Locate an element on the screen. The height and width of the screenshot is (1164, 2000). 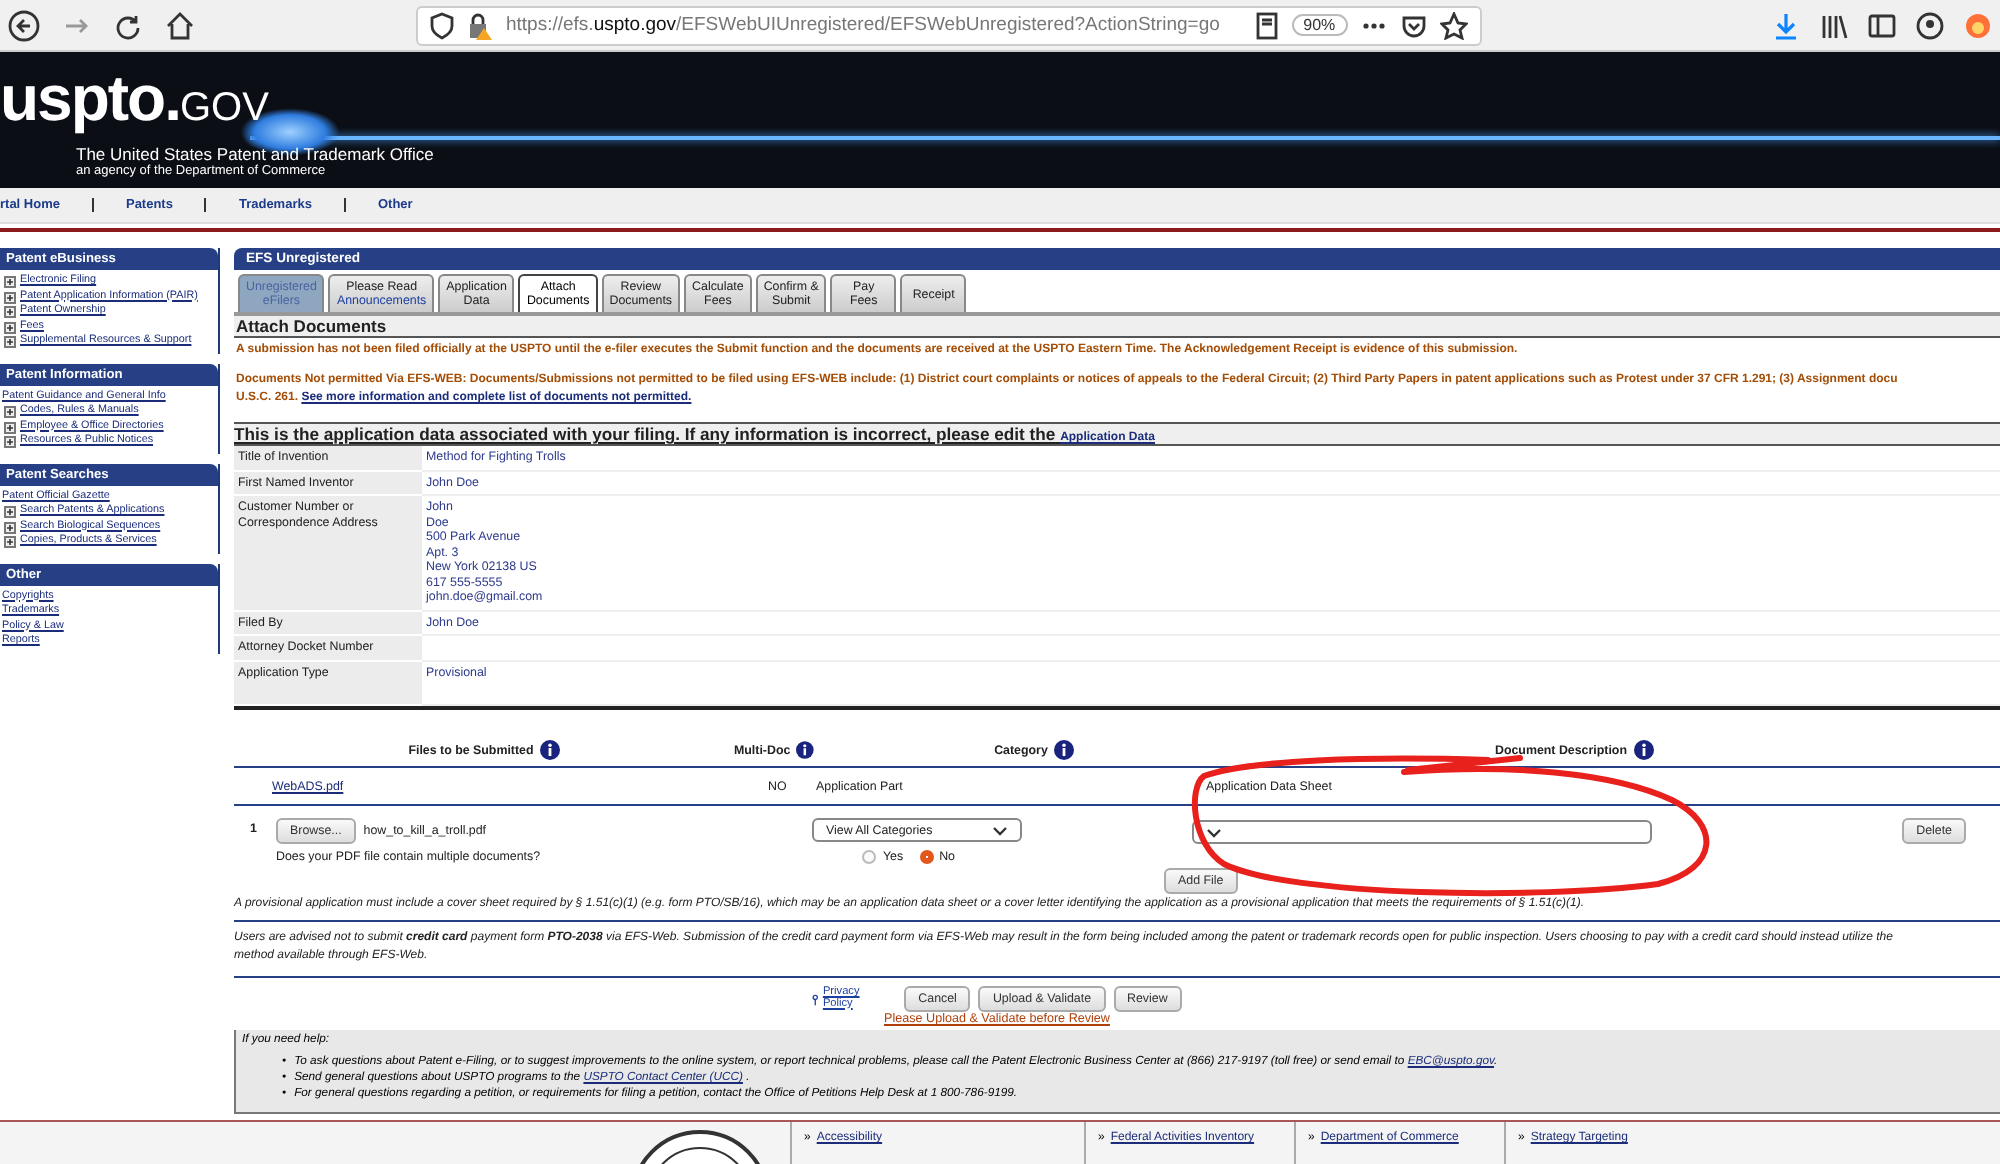
lock-icon is located at coordinates (480, 25).